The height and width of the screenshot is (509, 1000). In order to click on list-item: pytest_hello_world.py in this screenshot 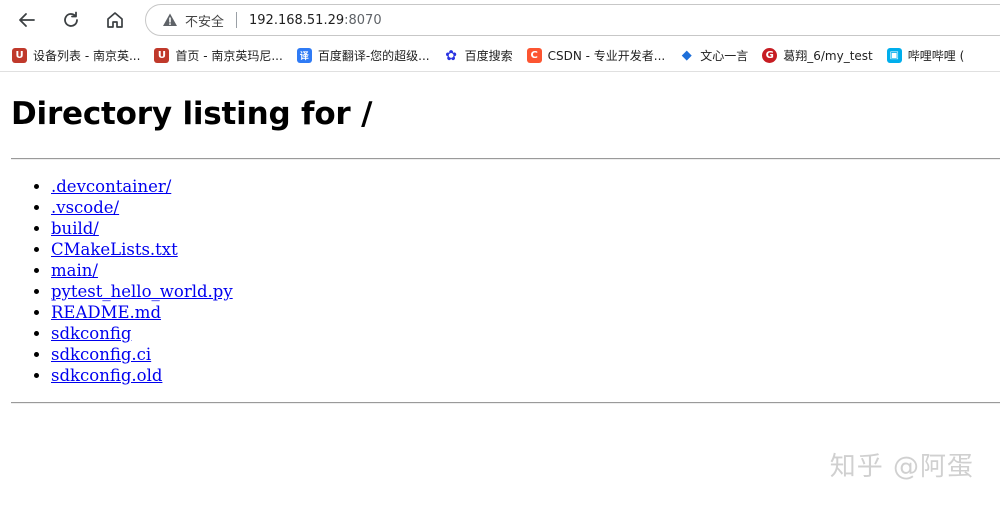, I will do `click(142, 291)`.